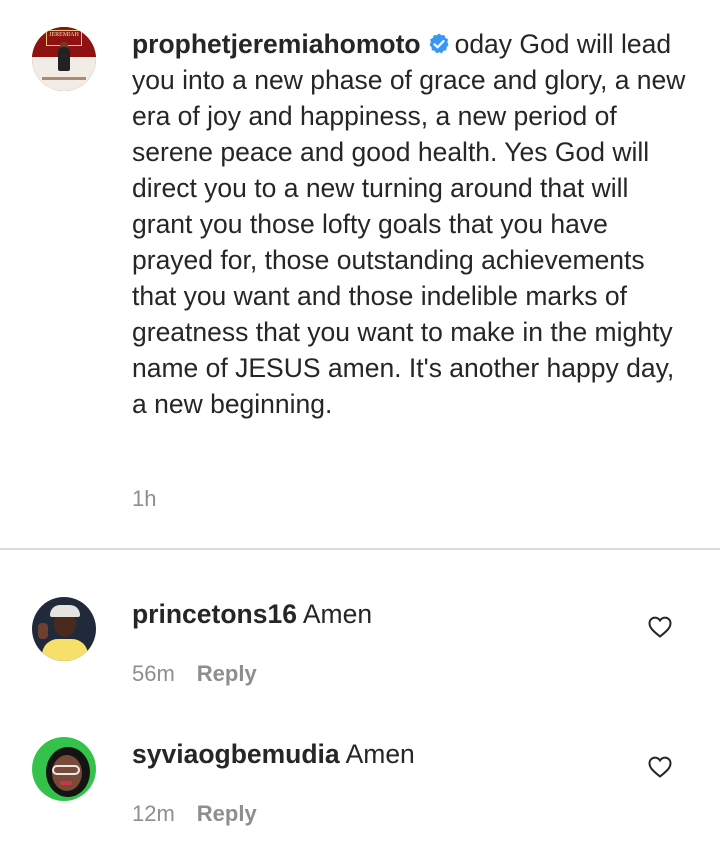 The height and width of the screenshot is (852, 720). What do you see at coordinates (360, 549) in the screenshot?
I see `divider` at bounding box center [360, 549].